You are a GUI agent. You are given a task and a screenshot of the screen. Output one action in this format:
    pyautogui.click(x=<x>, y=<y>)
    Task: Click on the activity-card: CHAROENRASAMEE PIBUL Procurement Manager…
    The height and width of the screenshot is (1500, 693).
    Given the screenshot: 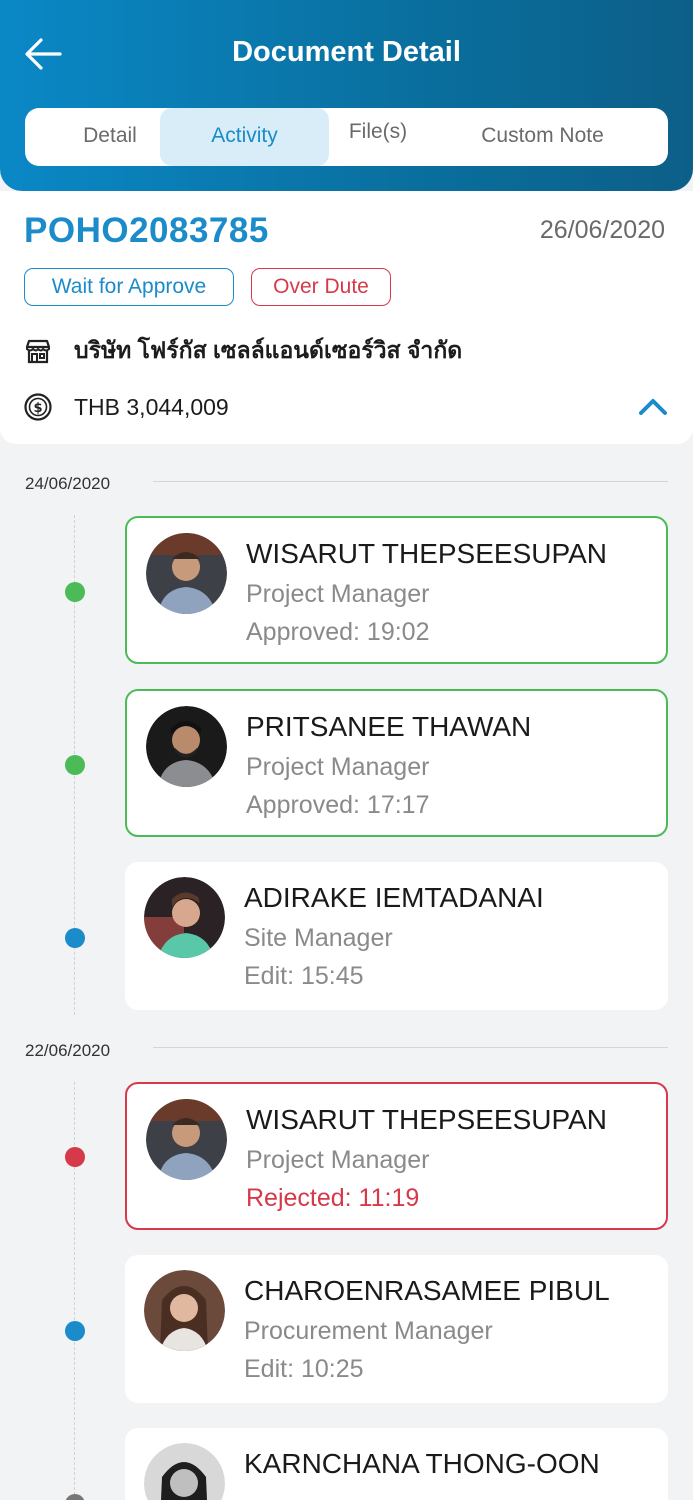 What is the action you would take?
    pyautogui.click(x=396, y=1329)
    